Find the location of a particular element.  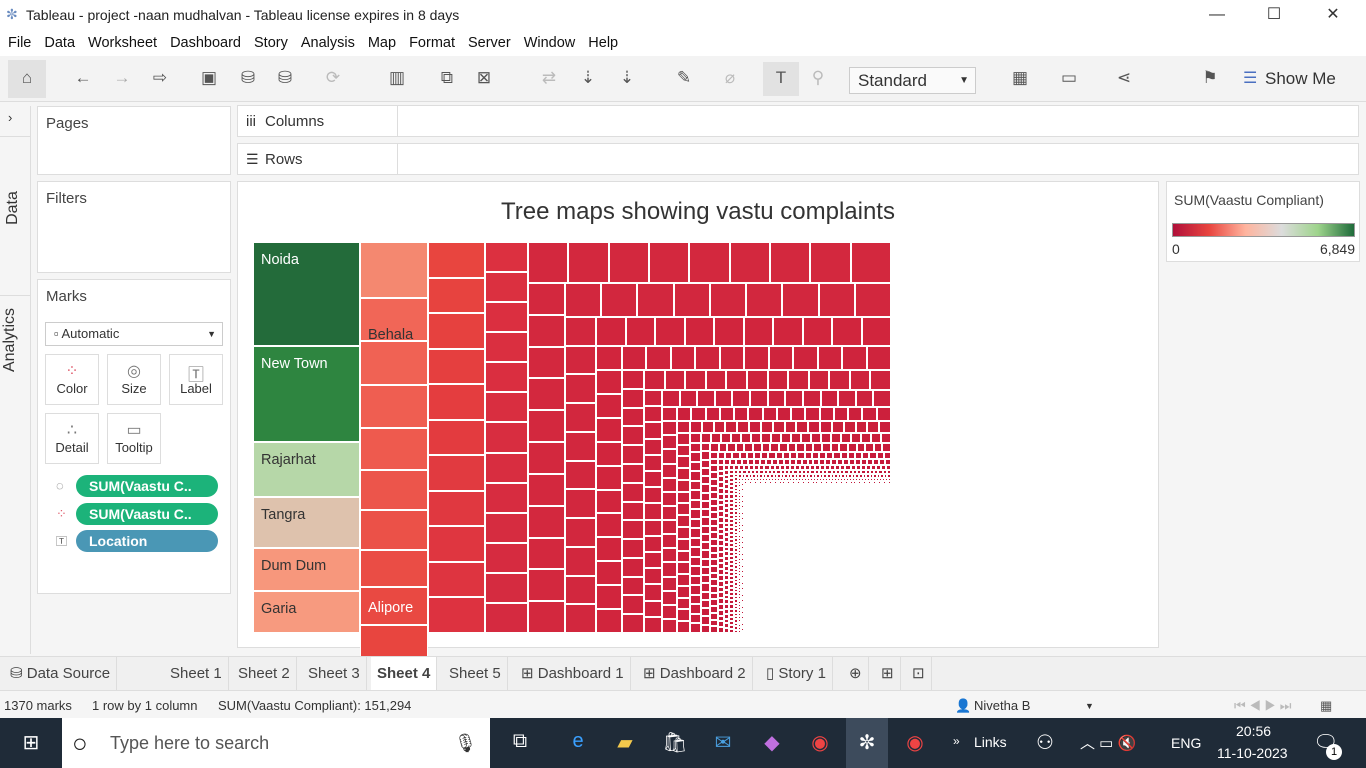

pages-card: Pages is located at coordinates (134, 140).